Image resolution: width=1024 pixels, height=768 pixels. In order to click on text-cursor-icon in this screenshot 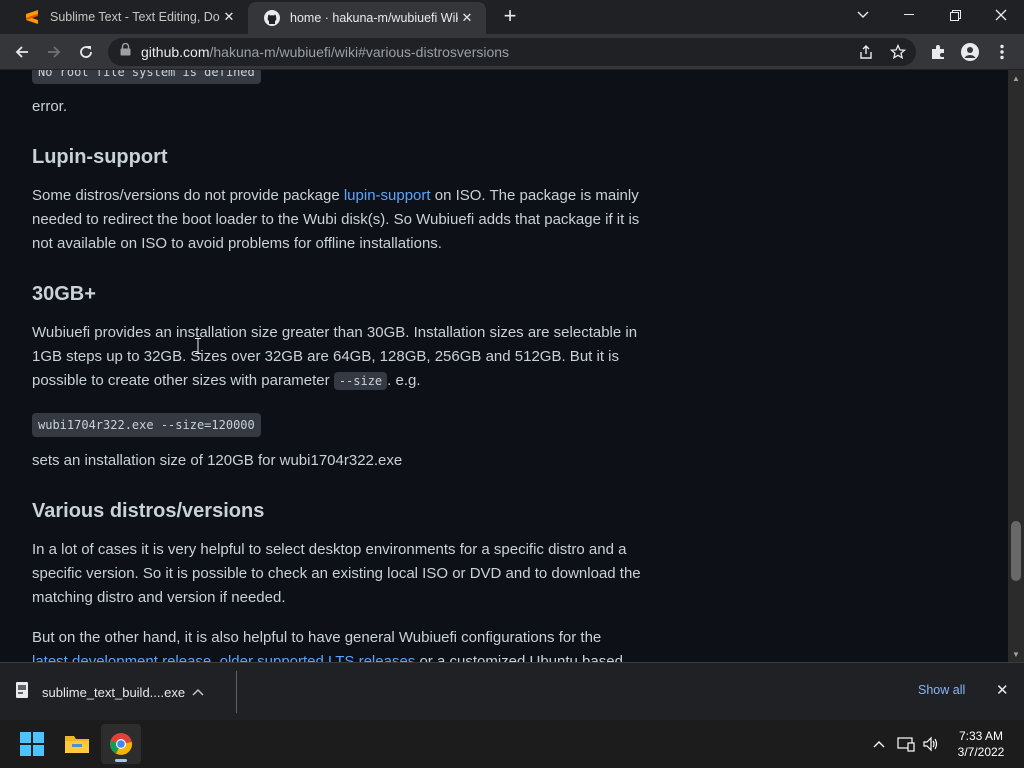, I will do `click(198, 346)`.